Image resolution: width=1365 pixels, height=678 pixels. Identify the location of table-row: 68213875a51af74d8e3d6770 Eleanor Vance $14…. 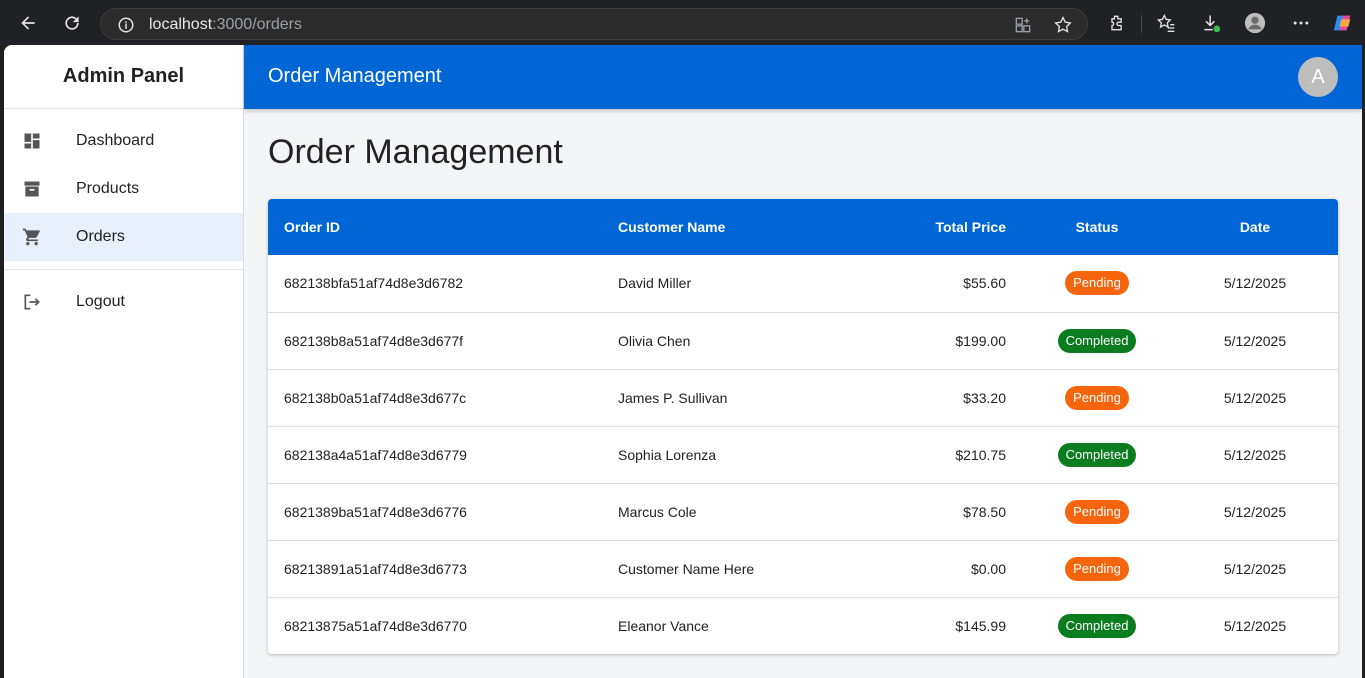
(803, 625).